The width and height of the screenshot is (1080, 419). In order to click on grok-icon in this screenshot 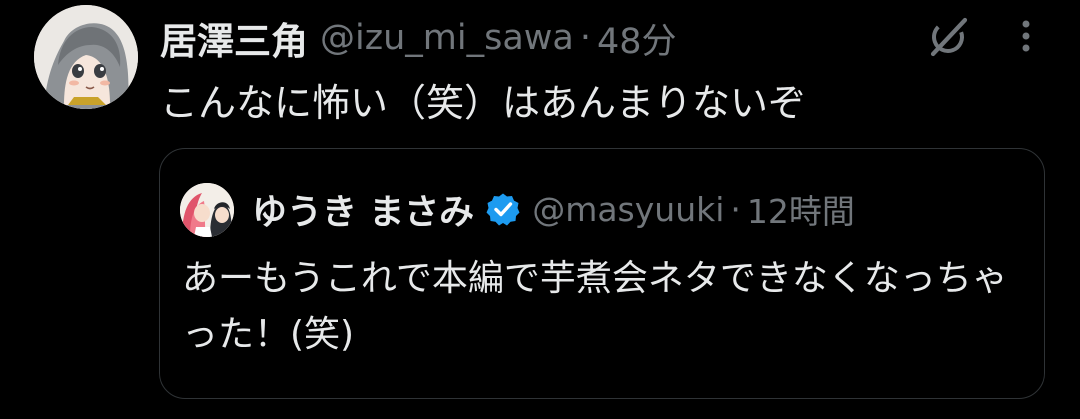, I will do `click(948, 37)`.